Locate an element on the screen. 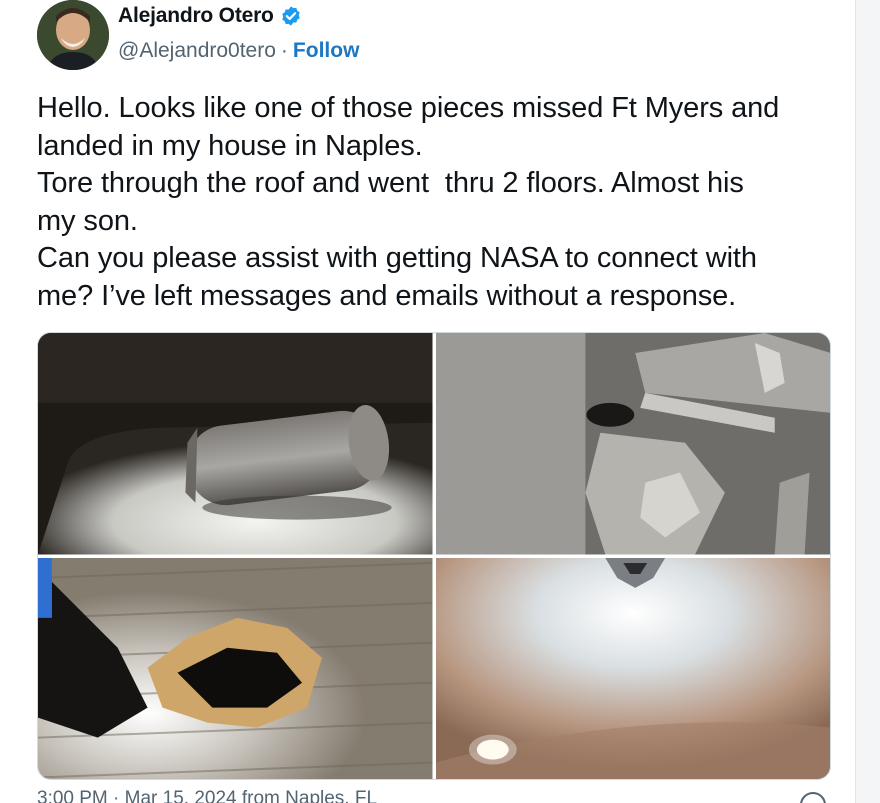 Image resolution: width=880 pixels, height=803 pixels. author-handle-row: @Alejandro0tero · Follow is located at coordinates (238, 51).